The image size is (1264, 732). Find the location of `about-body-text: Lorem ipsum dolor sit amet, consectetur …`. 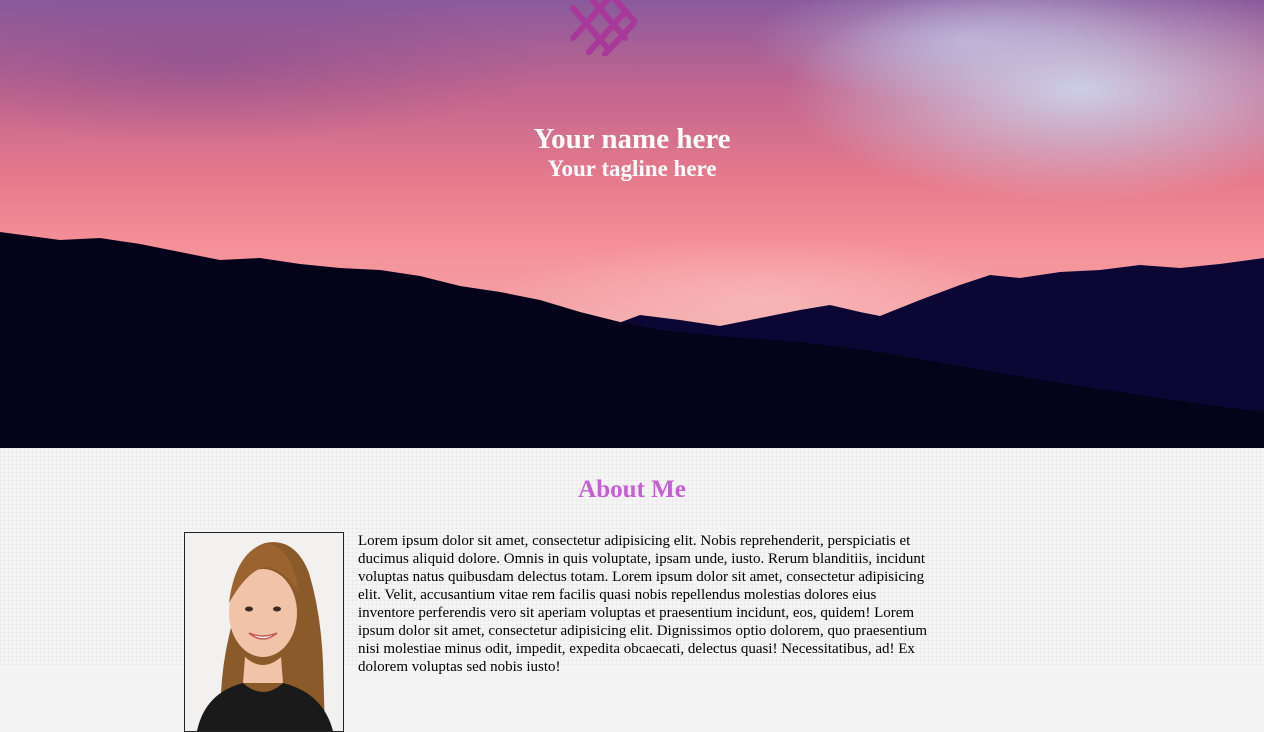

about-body-text: Lorem ipsum dolor sit amet, consectetur … is located at coordinates (643, 604).